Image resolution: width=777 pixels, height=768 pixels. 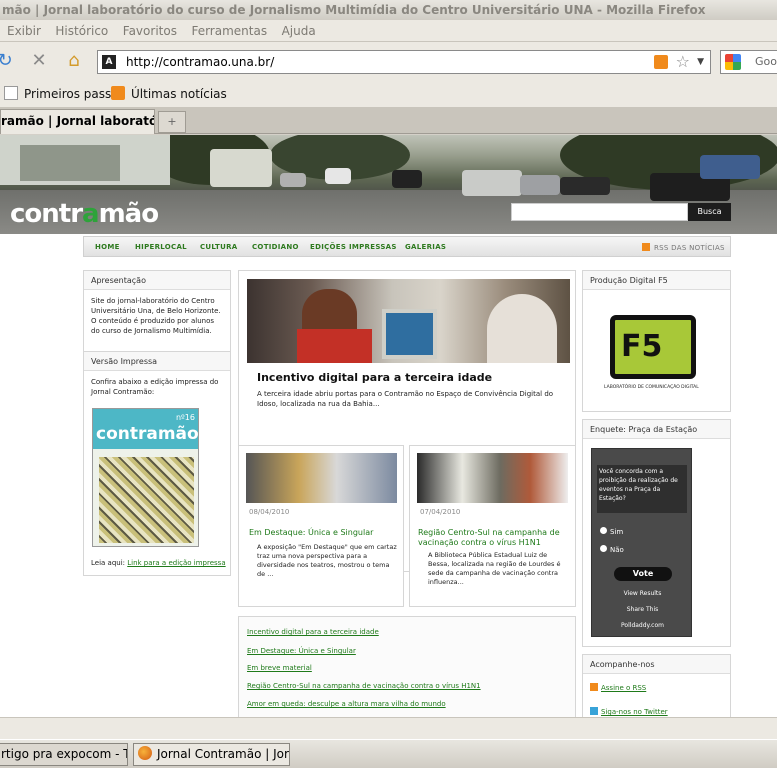 I want to click on site-search-button: Busca, so click(x=709, y=212).